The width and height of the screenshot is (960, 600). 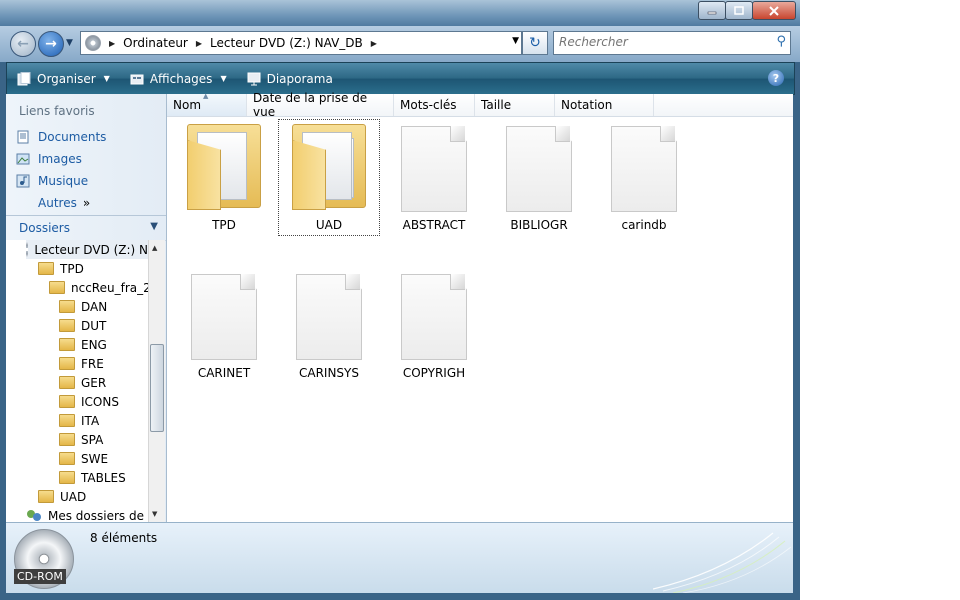 I want to click on file-name: COPYRIGH, so click(x=434, y=373).